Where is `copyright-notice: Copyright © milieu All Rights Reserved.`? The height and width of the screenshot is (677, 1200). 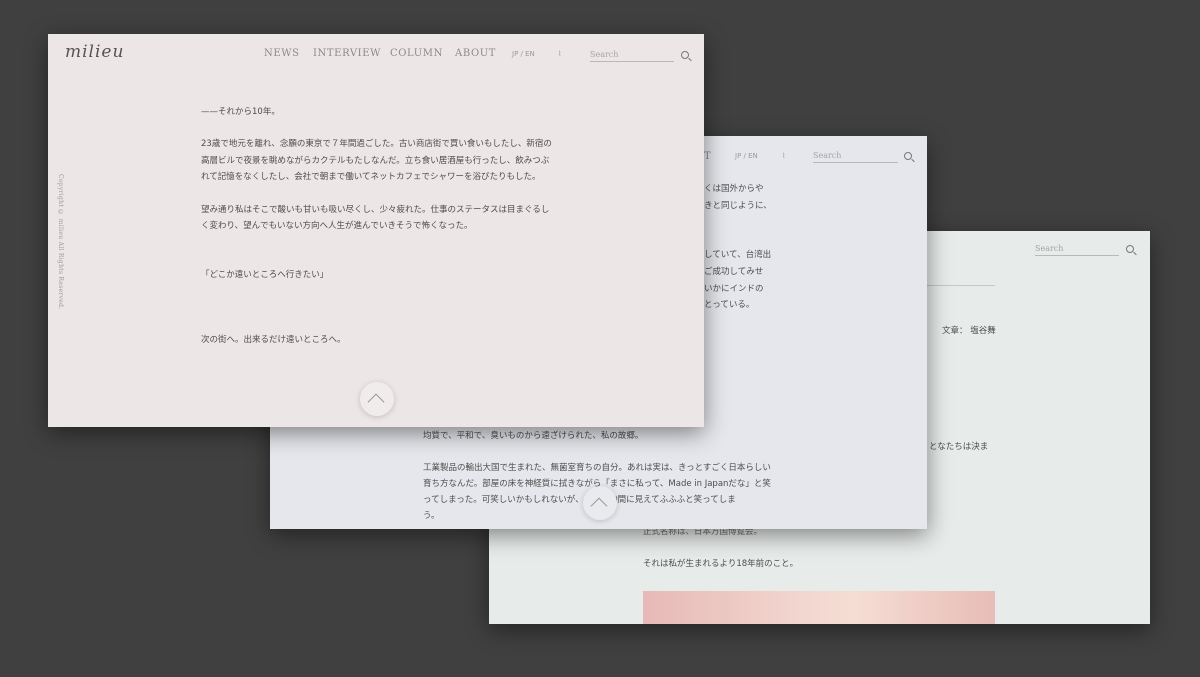
copyright-notice: Copyright © milieu All Rights Reserved. is located at coordinates (60, 242).